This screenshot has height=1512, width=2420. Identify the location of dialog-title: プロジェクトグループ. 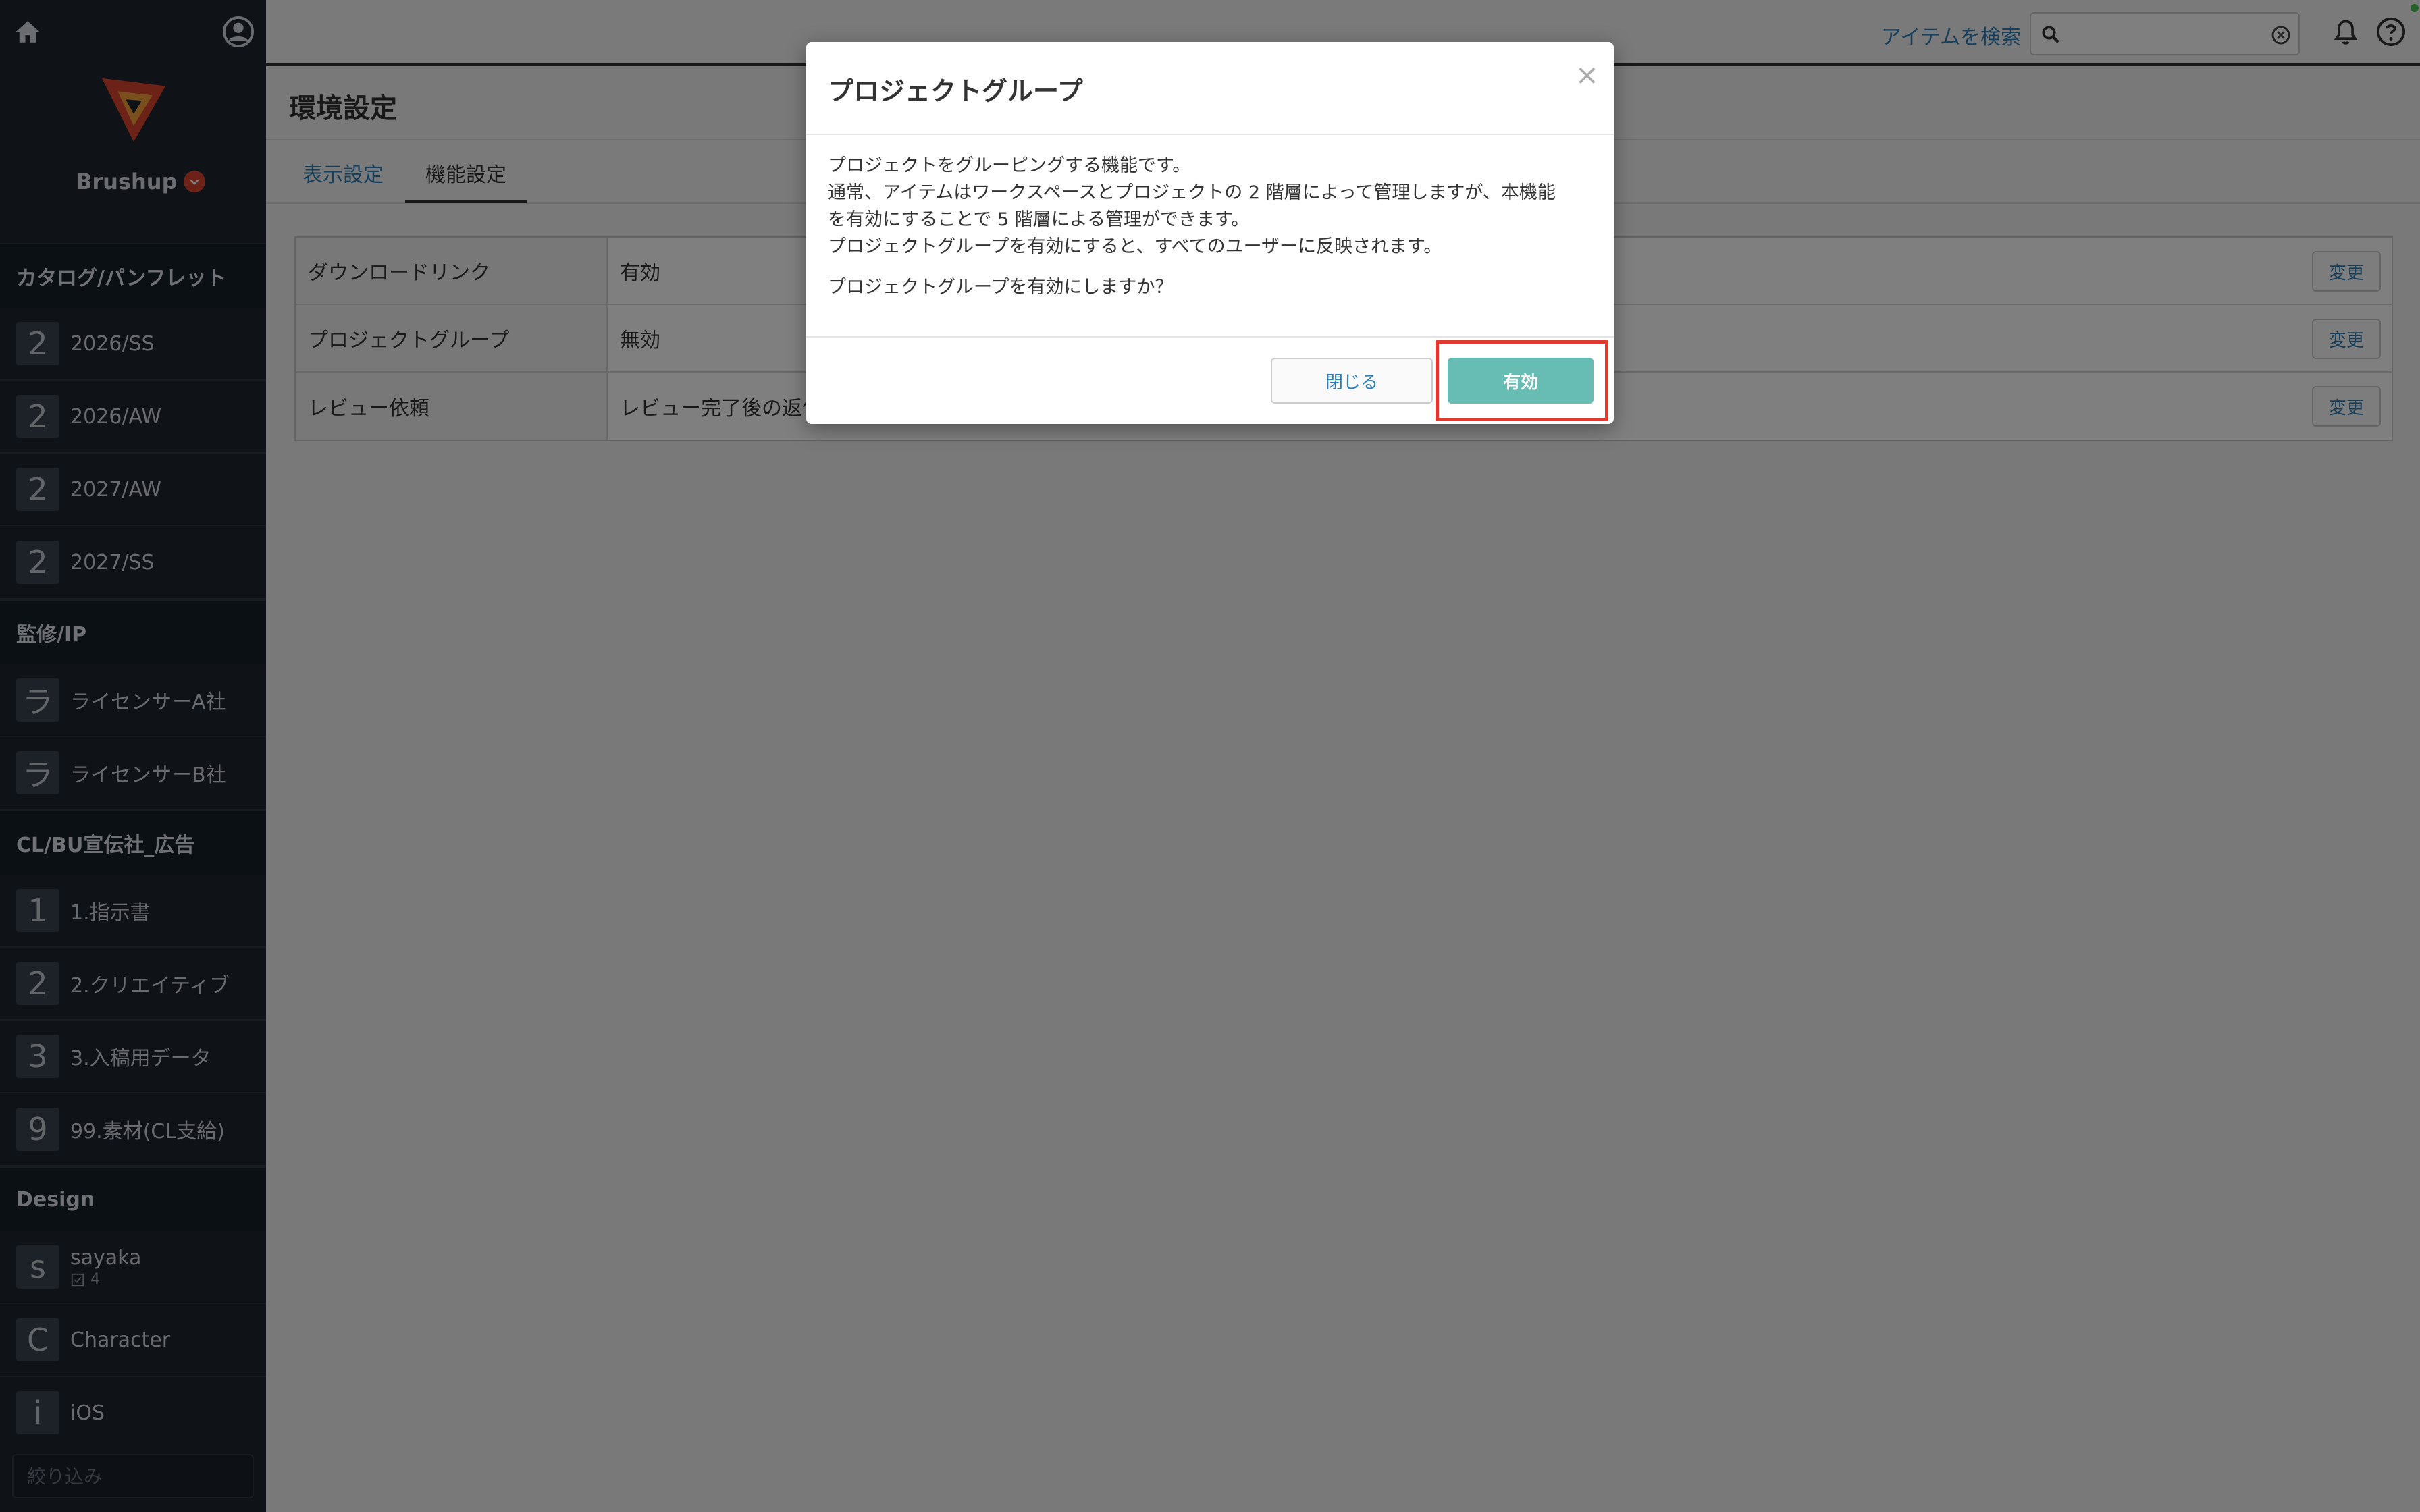
(955, 91).